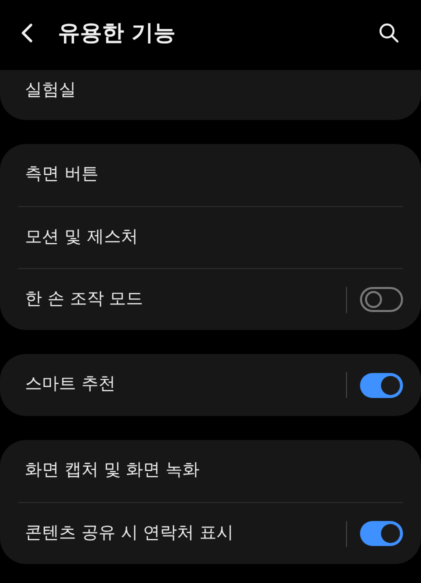 The image size is (421, 583). What do you see at coordinates (27, 33) in the screenshot?
I see `back-icon` at bounding box center [27, 33].